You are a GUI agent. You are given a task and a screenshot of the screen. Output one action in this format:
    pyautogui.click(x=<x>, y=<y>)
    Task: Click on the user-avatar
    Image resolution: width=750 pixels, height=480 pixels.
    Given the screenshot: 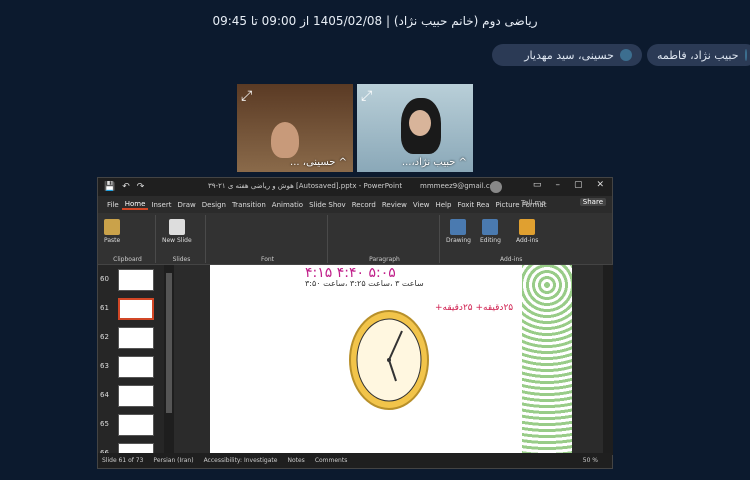 What is the action you would take?
    pyautogui.click(x=496, y=187)
    